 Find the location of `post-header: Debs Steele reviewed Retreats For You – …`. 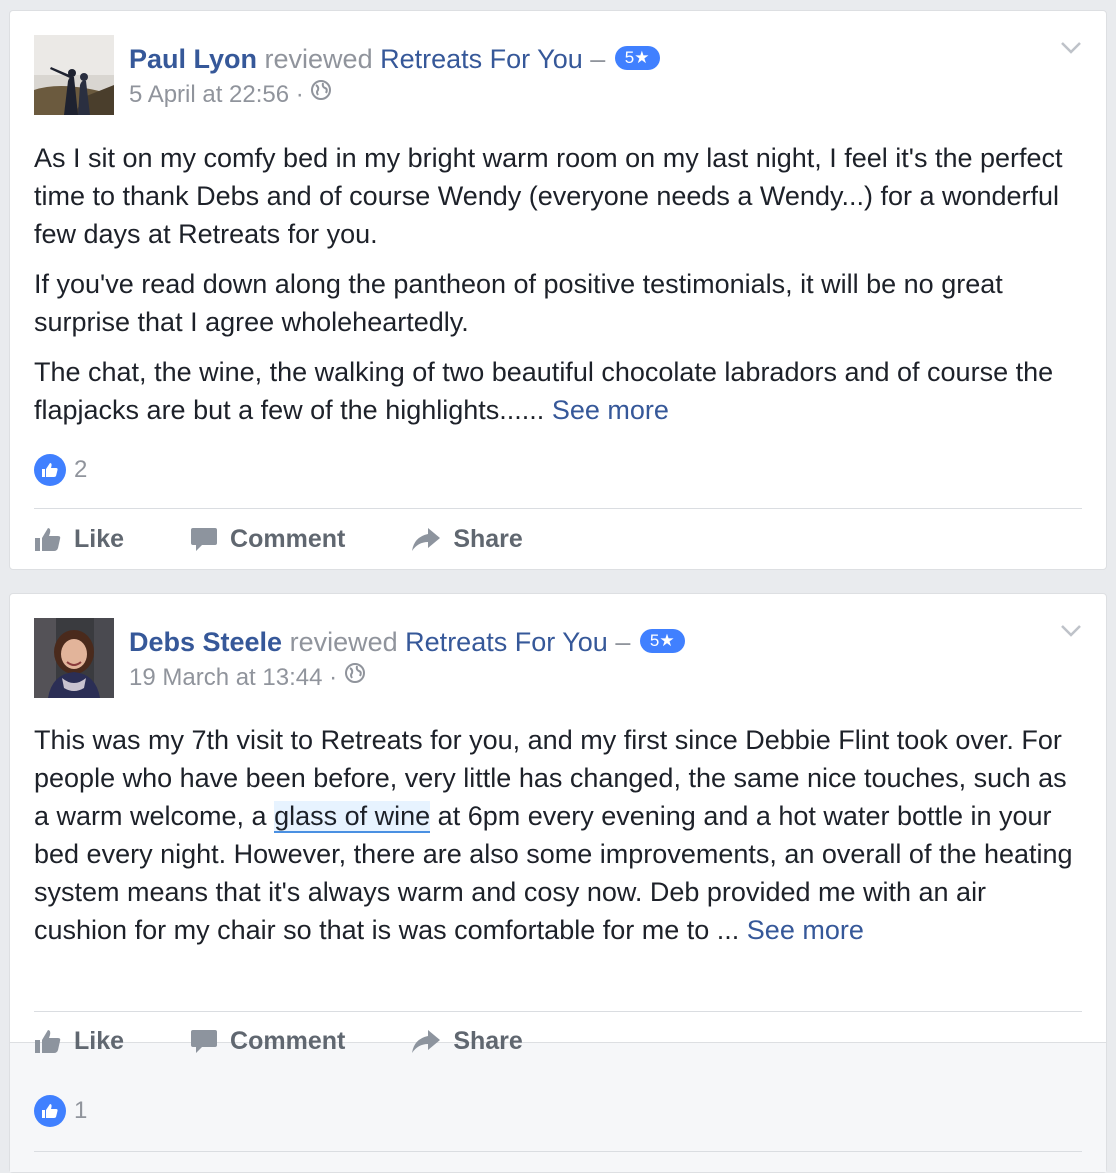

post-header: Debs Steele reviewed Retreats For You – … is located at coordinates (407, 642).